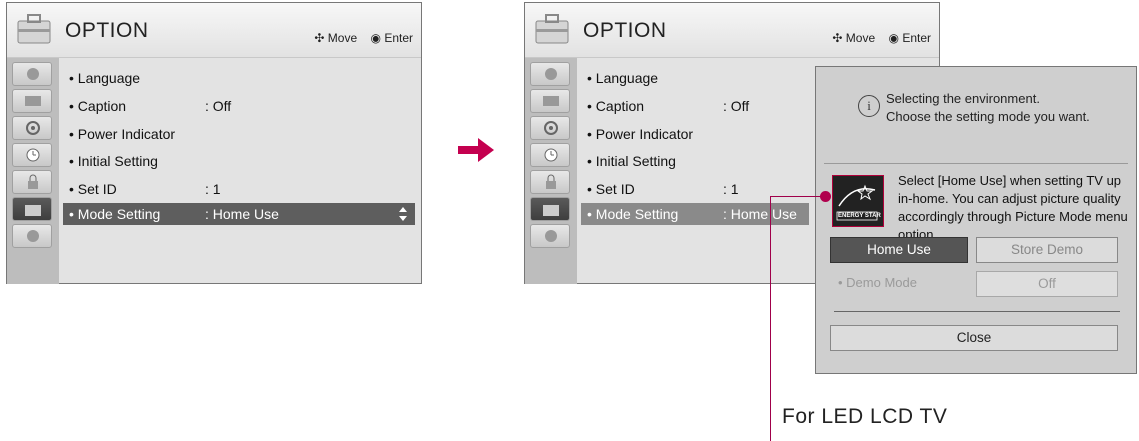  What do you see at coordinates (963, 98) in the screenshot?
I see `info-line-1: Selecting the environment.` at bounding box center [963, 98].